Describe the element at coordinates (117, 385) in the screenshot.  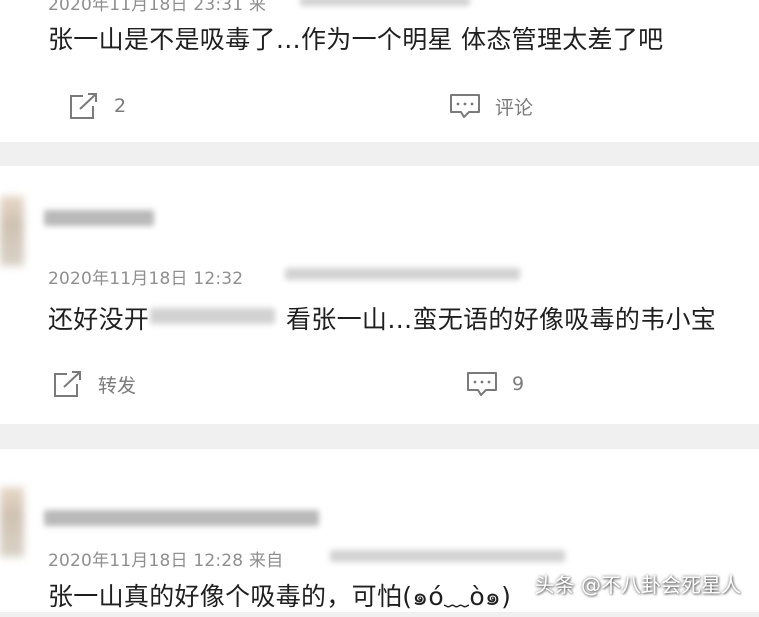
I see `repost-label: 转发` at that location.